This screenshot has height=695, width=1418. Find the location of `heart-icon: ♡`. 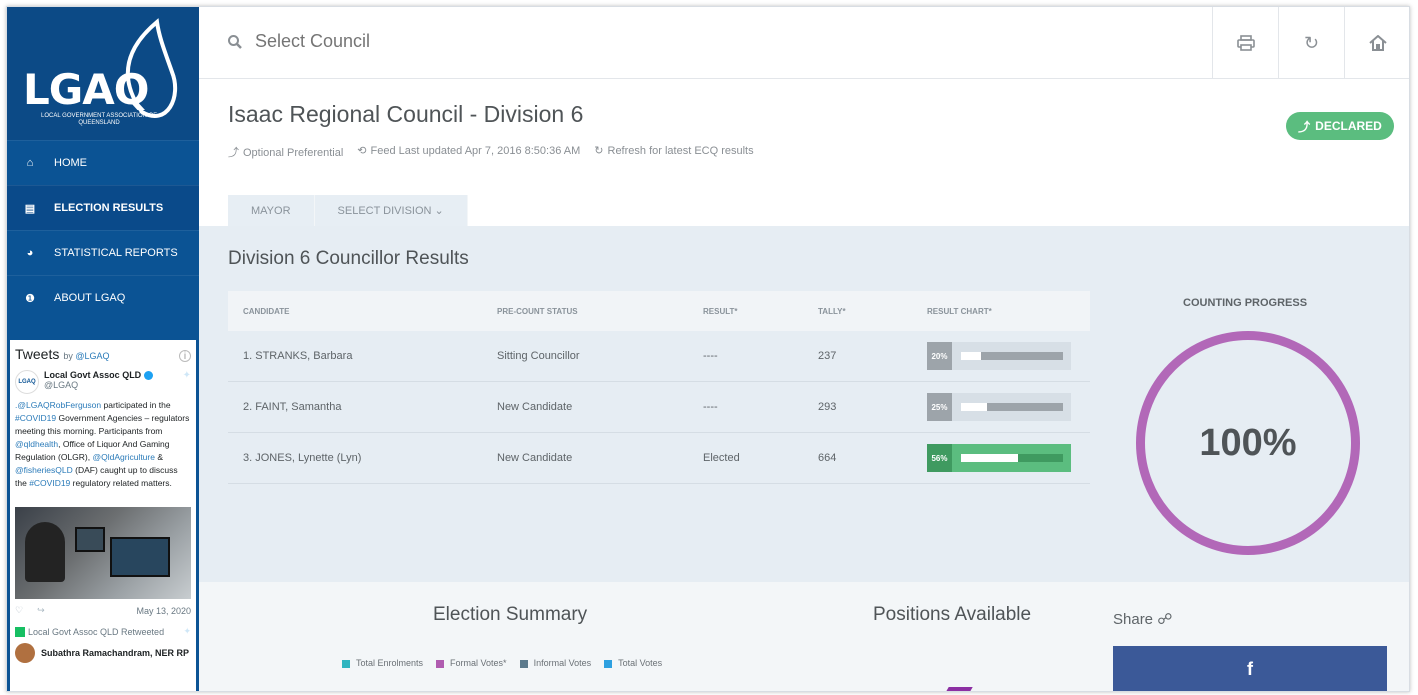

heart-icon: ♡ is located at coordinates (19, 610).